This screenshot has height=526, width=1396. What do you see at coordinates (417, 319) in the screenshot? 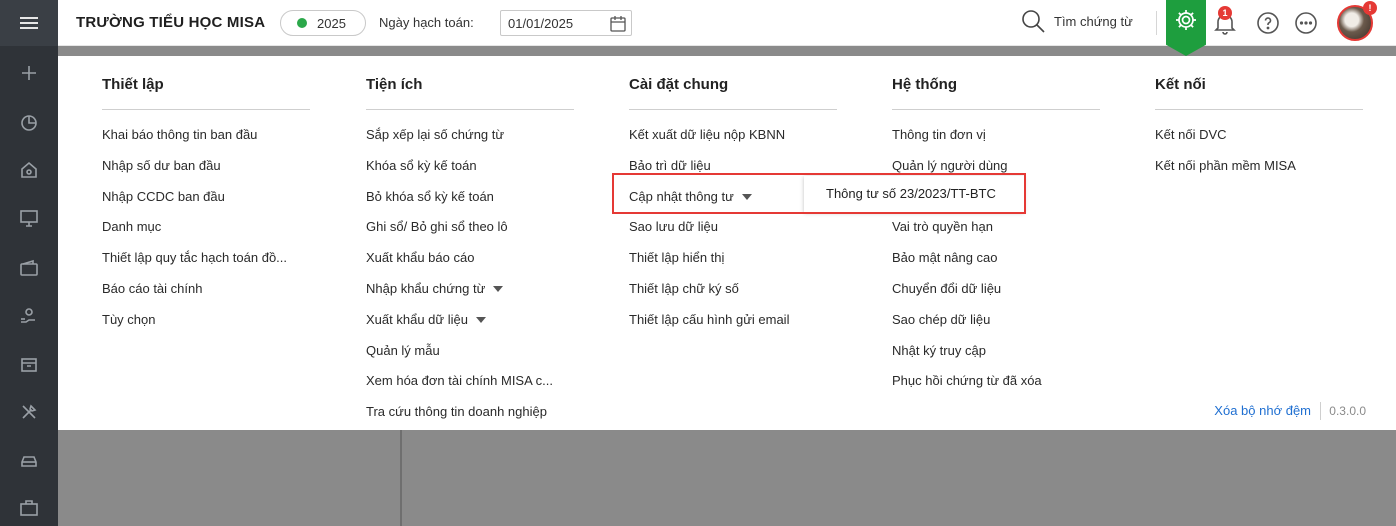
I see `menu-item-label: Xuất khẩu dữ liệu` at bounding box center [417, 319].